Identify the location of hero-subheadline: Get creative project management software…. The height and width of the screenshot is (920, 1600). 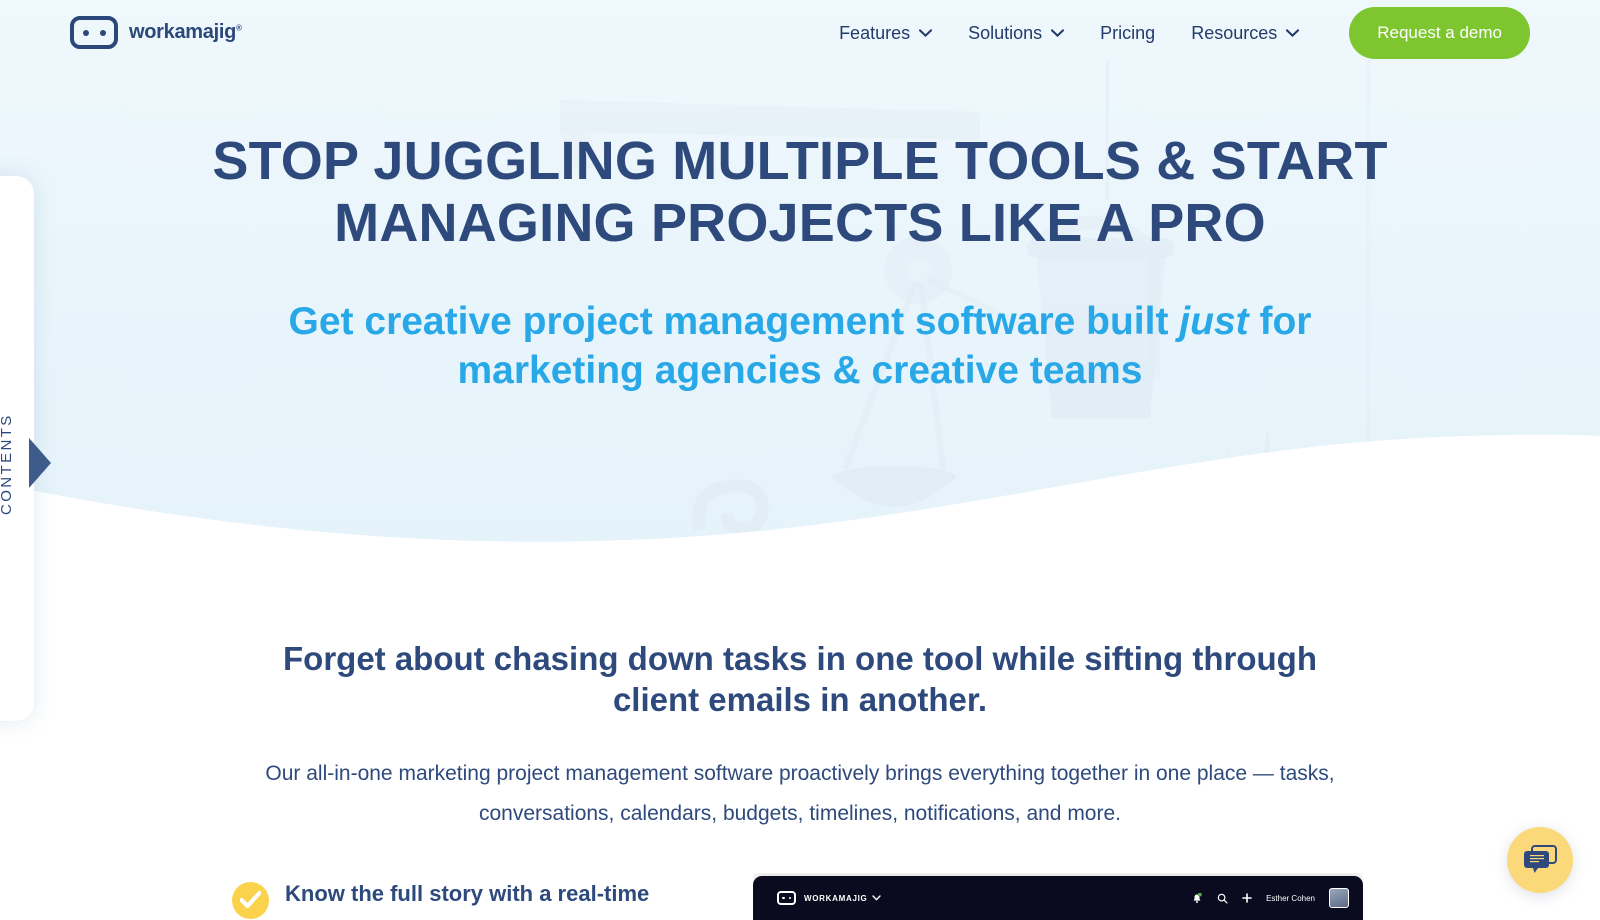
(800, 346).